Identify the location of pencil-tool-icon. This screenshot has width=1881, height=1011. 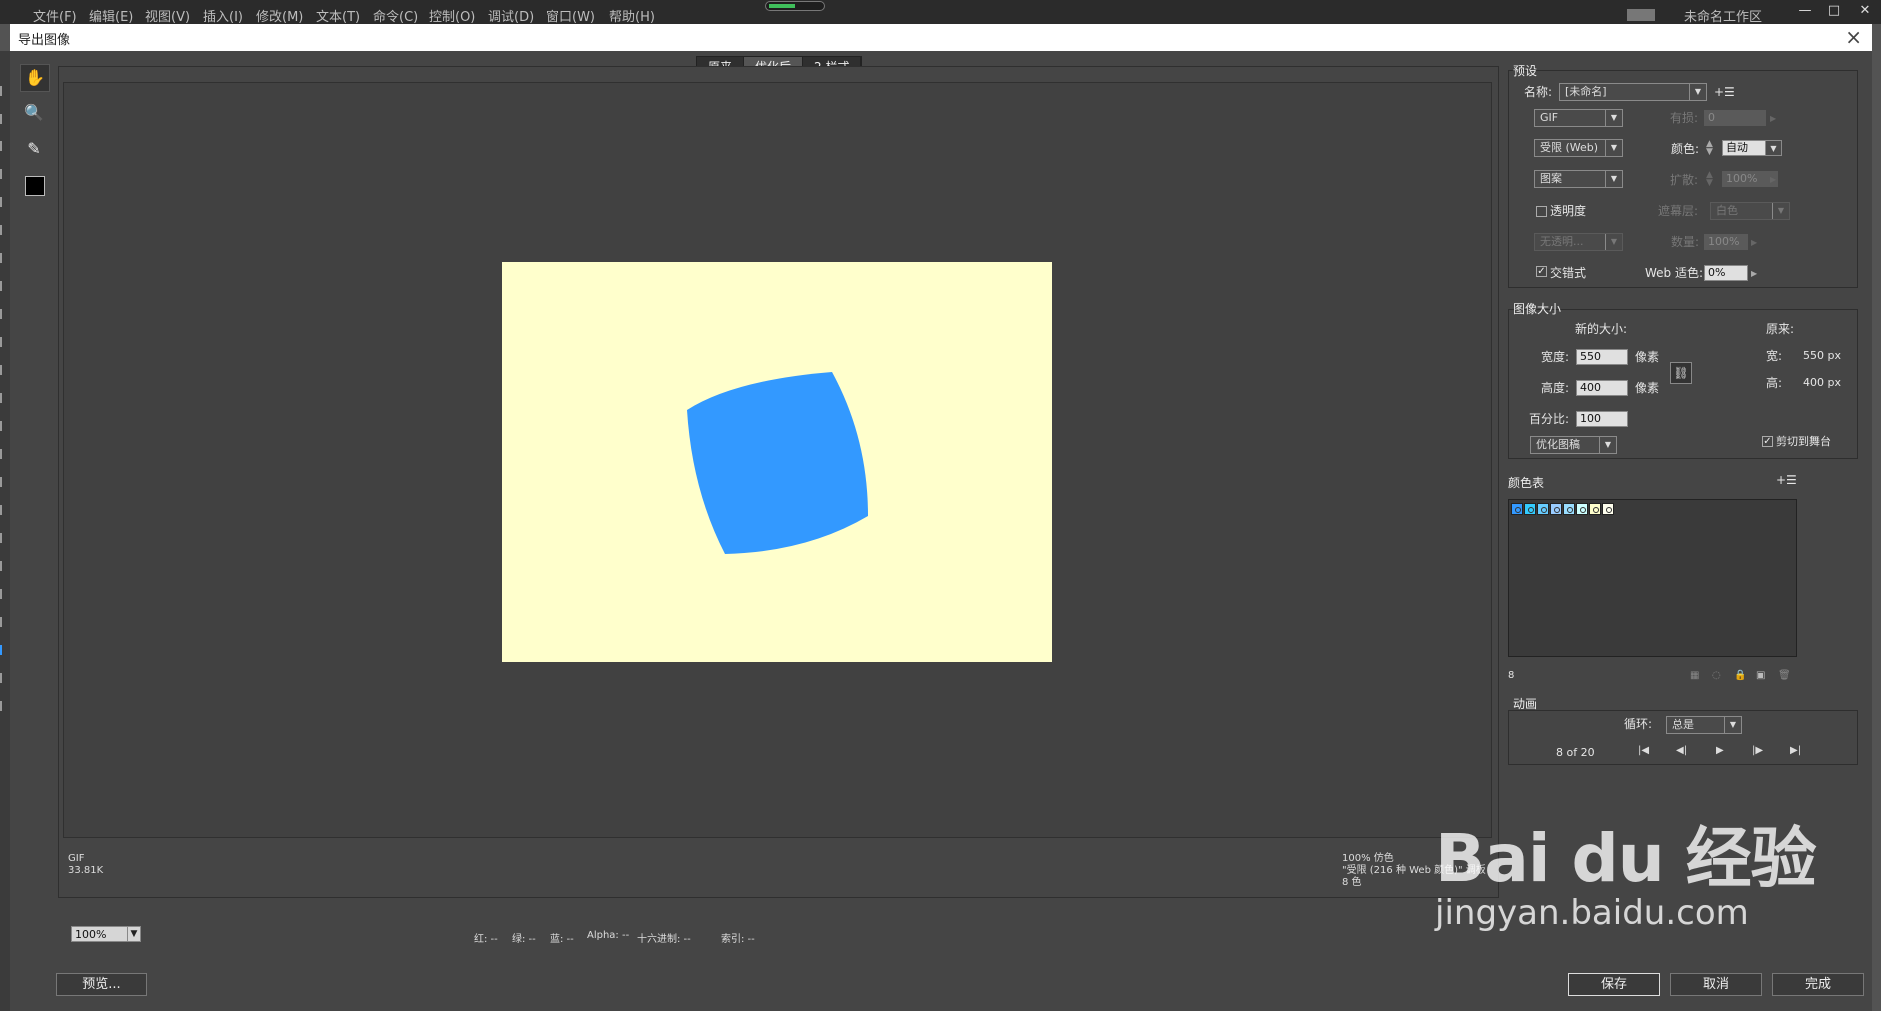
(5, 370).